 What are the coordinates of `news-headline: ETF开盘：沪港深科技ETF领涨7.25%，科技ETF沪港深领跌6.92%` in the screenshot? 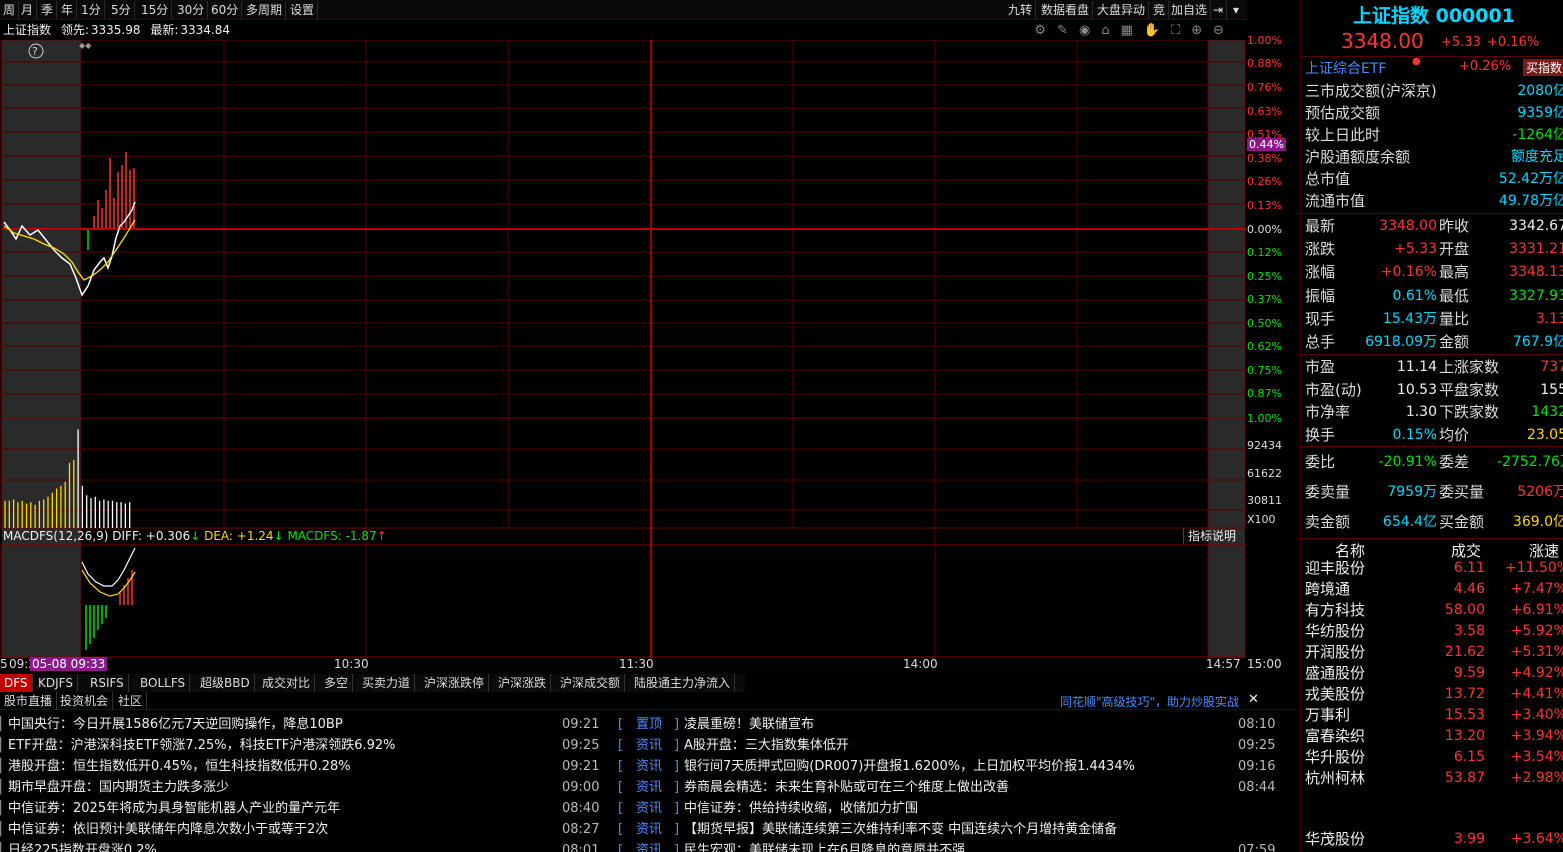 It's located at (202, 745).